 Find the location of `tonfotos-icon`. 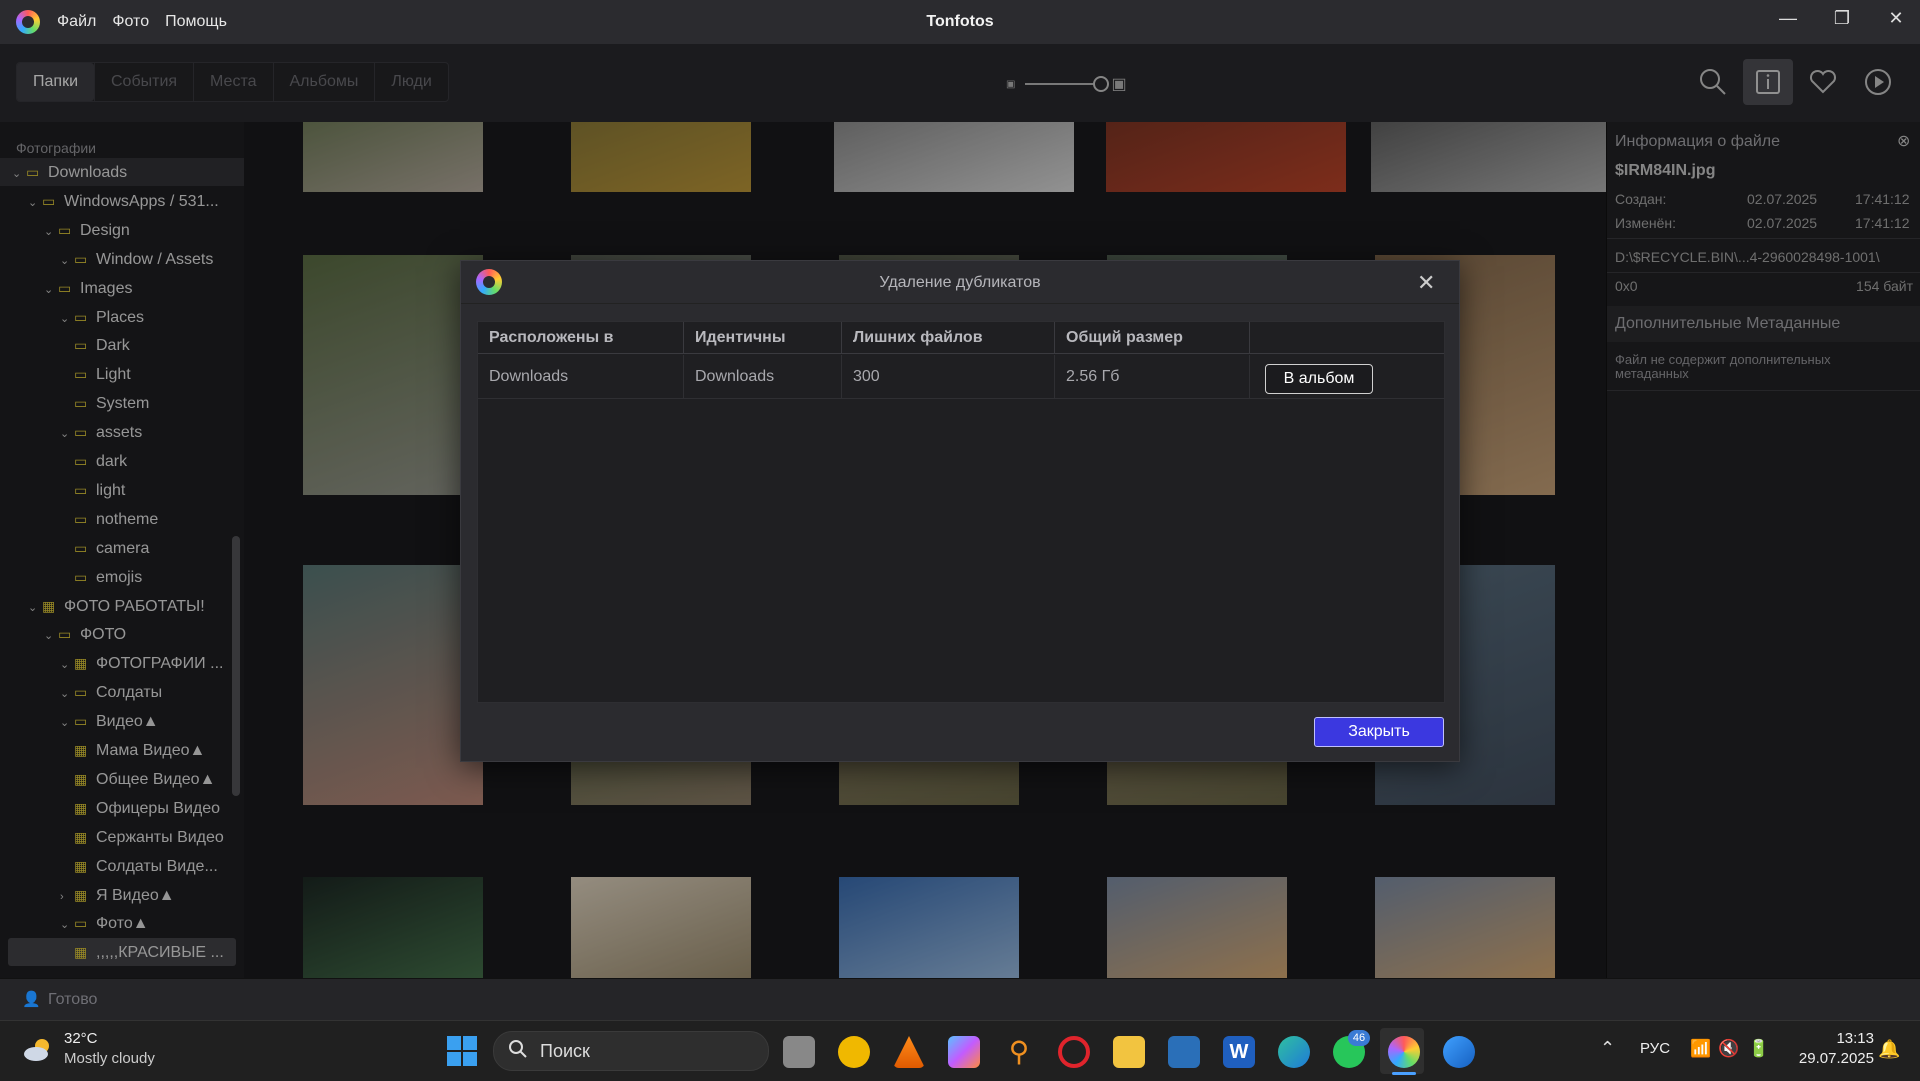

tonfotos-icon is located at coordinates (1404, 1052).